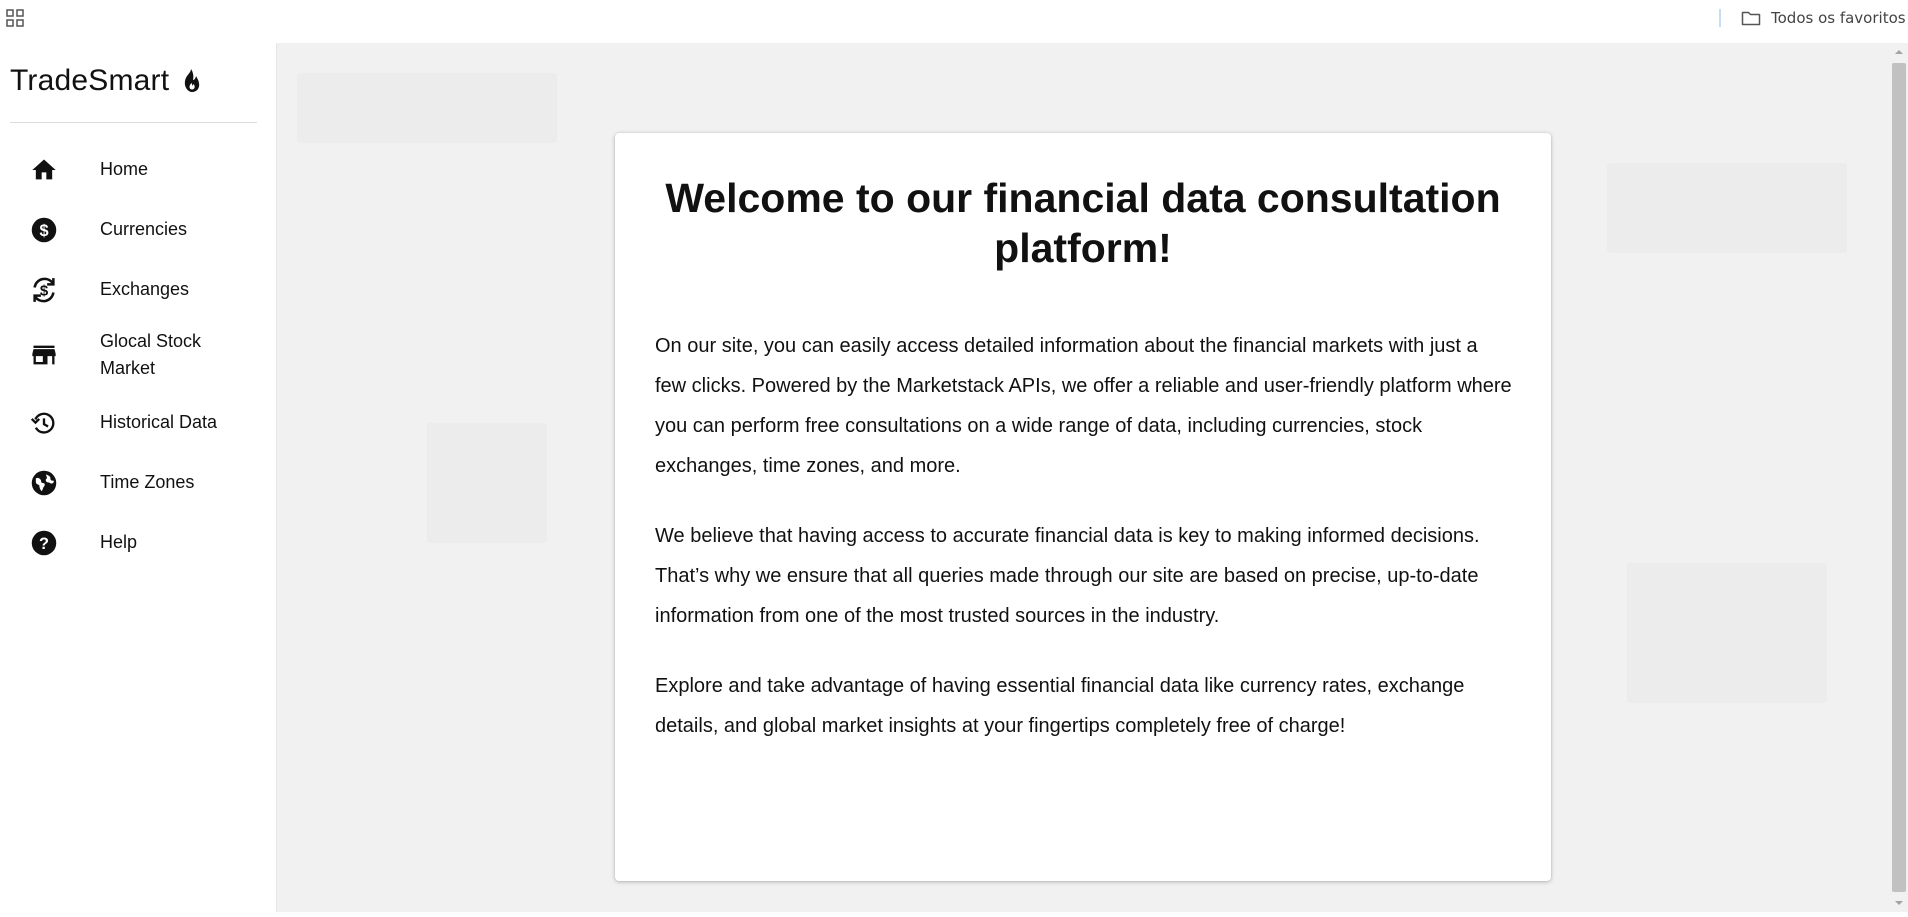  I want to click on brand-divider, so click(133, 122).